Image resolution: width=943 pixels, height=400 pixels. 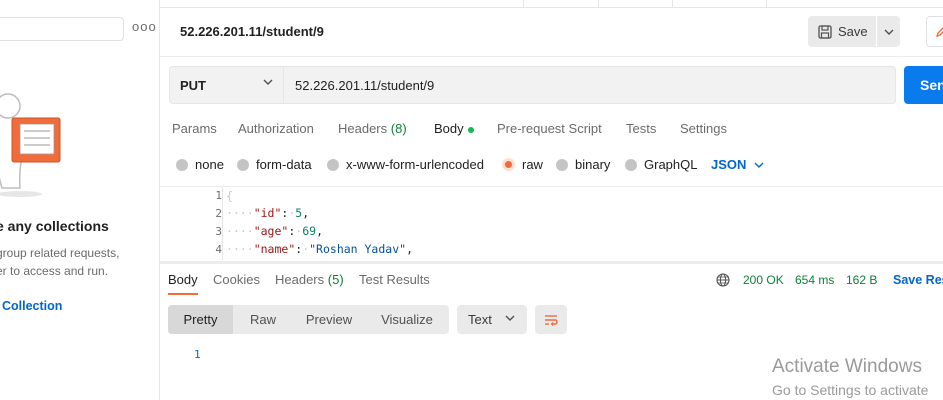 What do you see at coordinates (183, 279) in the screenshot?
I see `response-tab-body: Body` at bounding box center [183, 279].